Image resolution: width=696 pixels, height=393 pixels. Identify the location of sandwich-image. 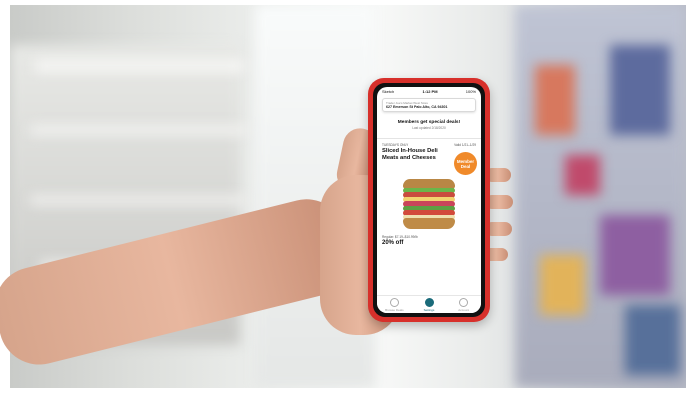
(429, 204).